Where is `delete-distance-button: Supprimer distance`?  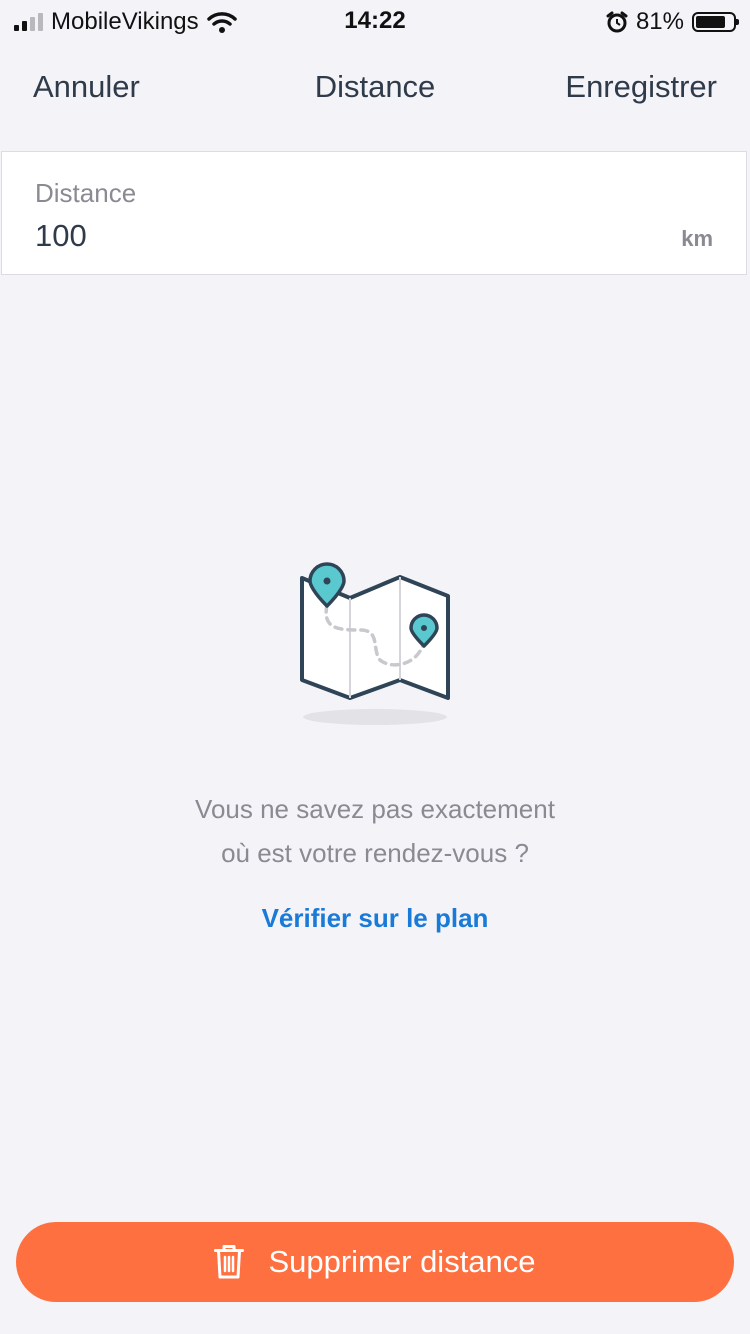
delete-distance-button: Supprimer distance is located at coordinates (375, 1262).